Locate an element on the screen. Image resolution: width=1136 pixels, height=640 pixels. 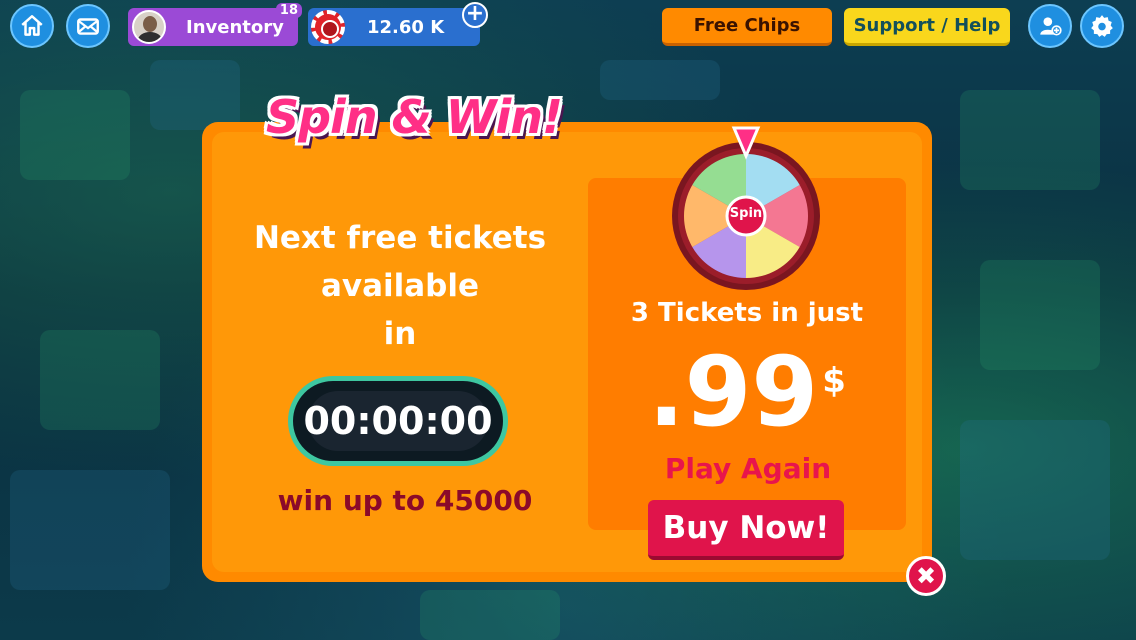
currency-symbol: $ is located at coordinates (834, 381).